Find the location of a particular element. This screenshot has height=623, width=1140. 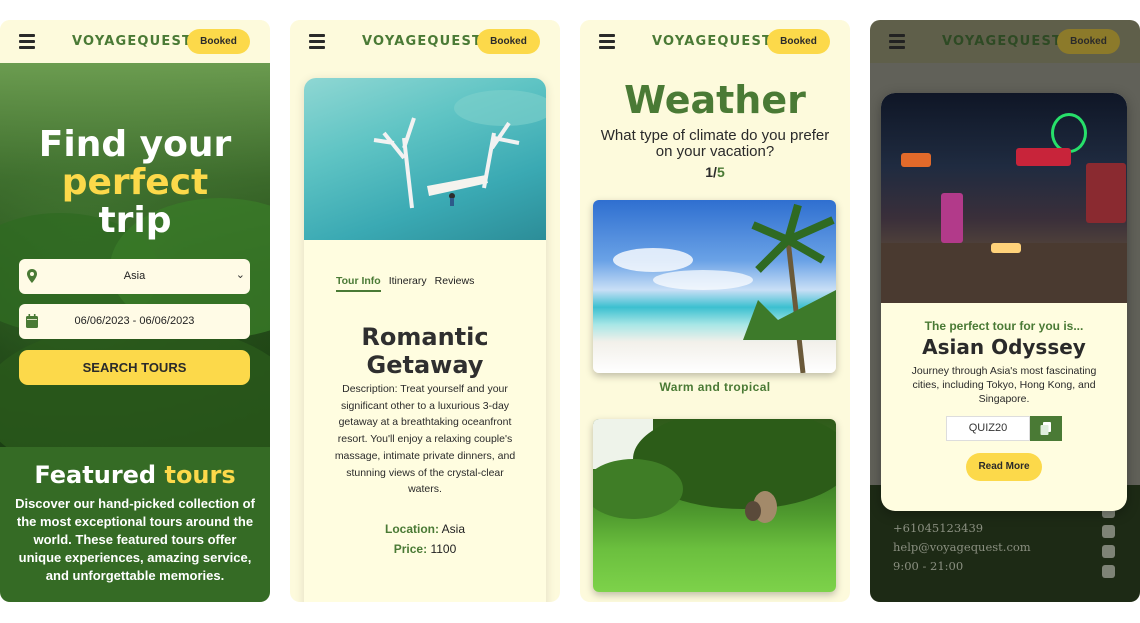

tour-tabs: Tour Info Itinerary Reviews is located at coordinates (409, 283).